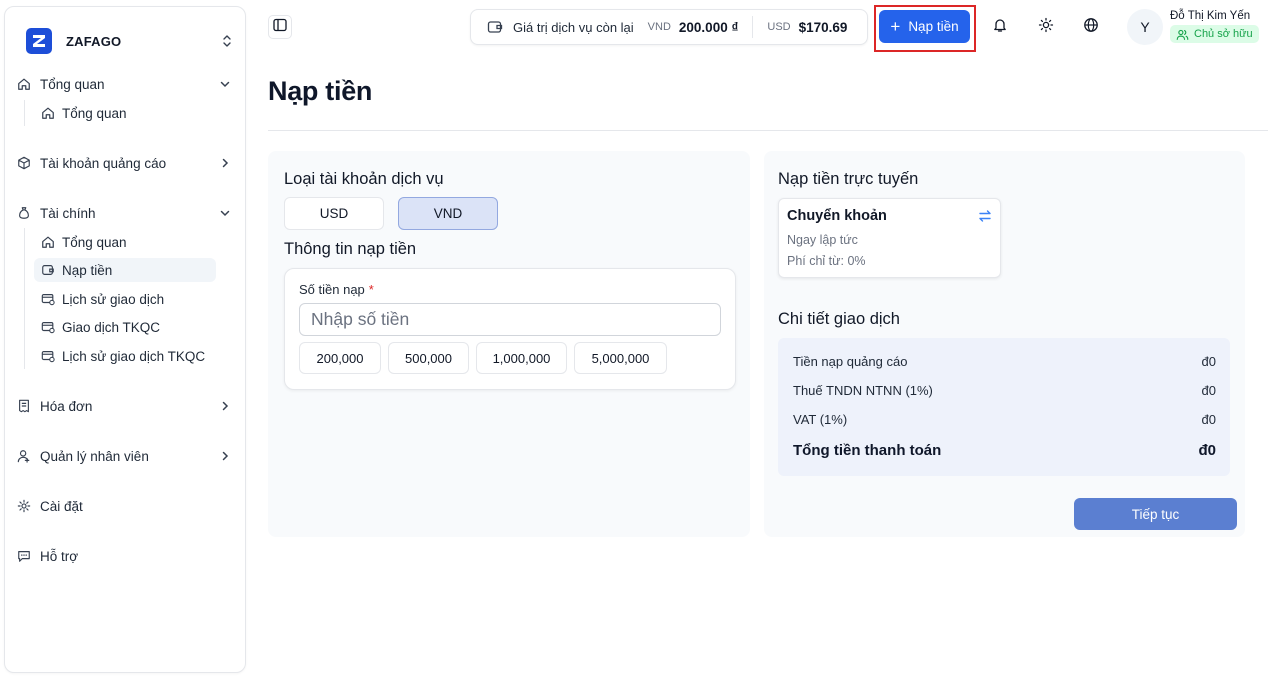 The image size is (1280, 677). Describe the element at coordinates (820, 419) in the screenshot. I see `detail-label: VAT (1%)` at that location.